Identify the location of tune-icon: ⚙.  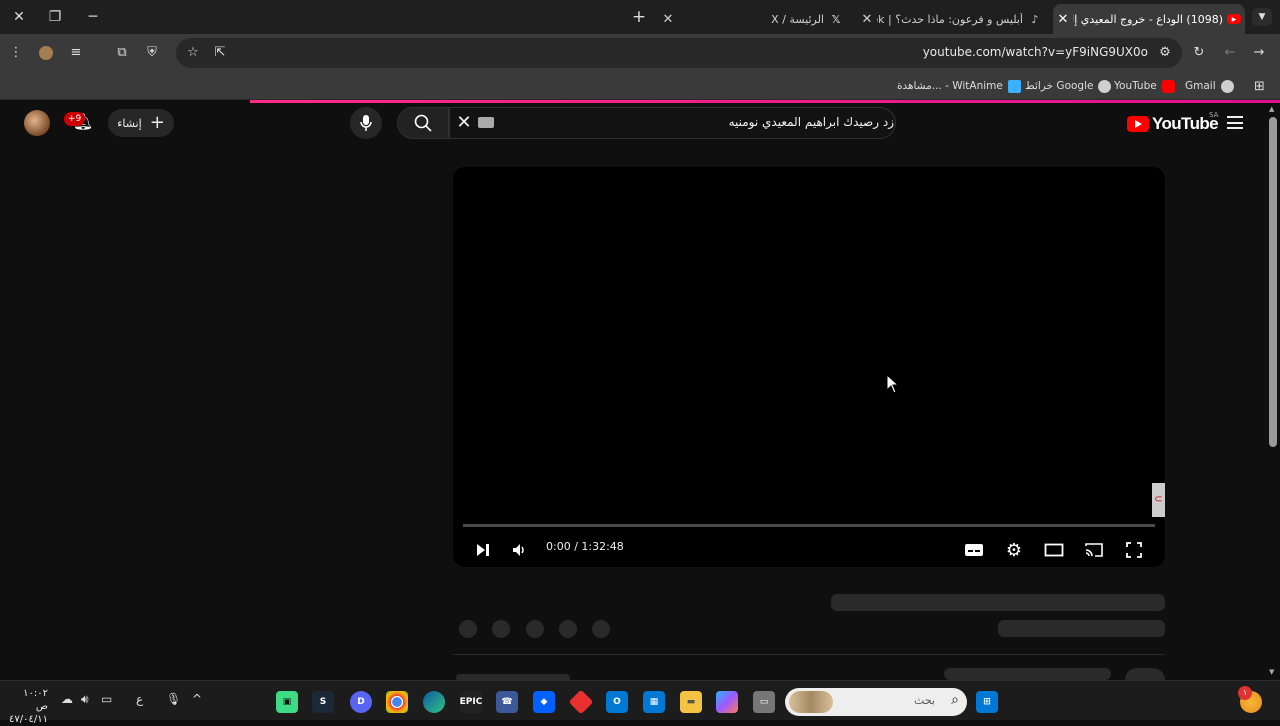
(1165, 52).